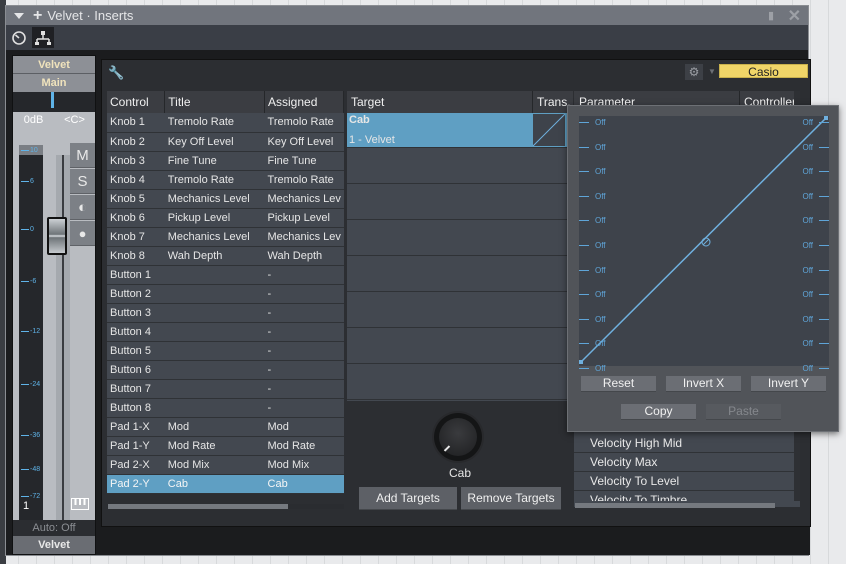 The height and width of the screenshot is (564, 846). Describe the element at coordinates (408, 498) in the screenshot. I see `add-targets-button: Add Targets` at that location.